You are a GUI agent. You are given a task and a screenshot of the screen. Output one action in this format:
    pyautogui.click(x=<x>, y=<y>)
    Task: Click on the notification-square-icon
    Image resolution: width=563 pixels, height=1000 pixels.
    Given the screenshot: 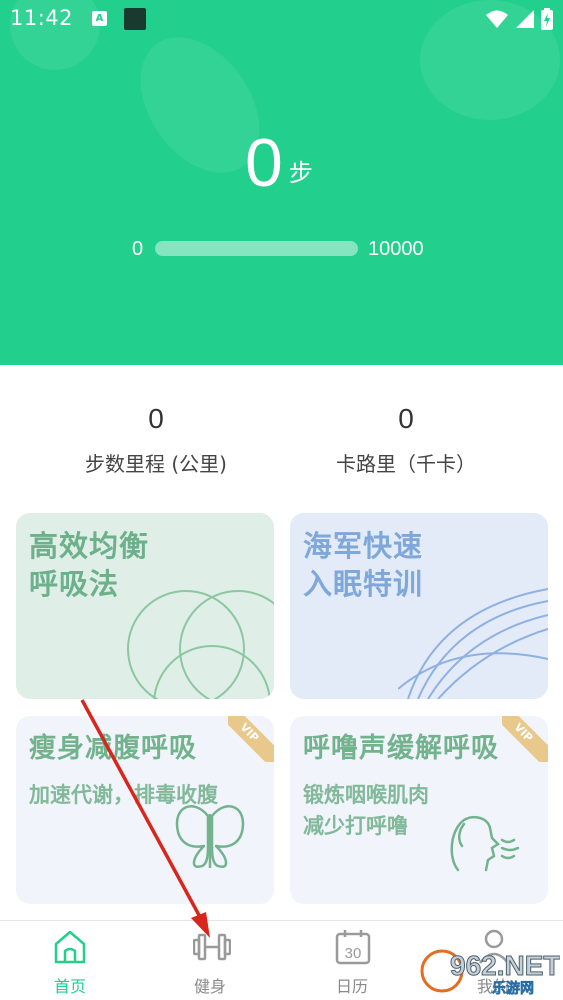 What is the action you would take?
    pyautogui.click(x=135, y=19)
    